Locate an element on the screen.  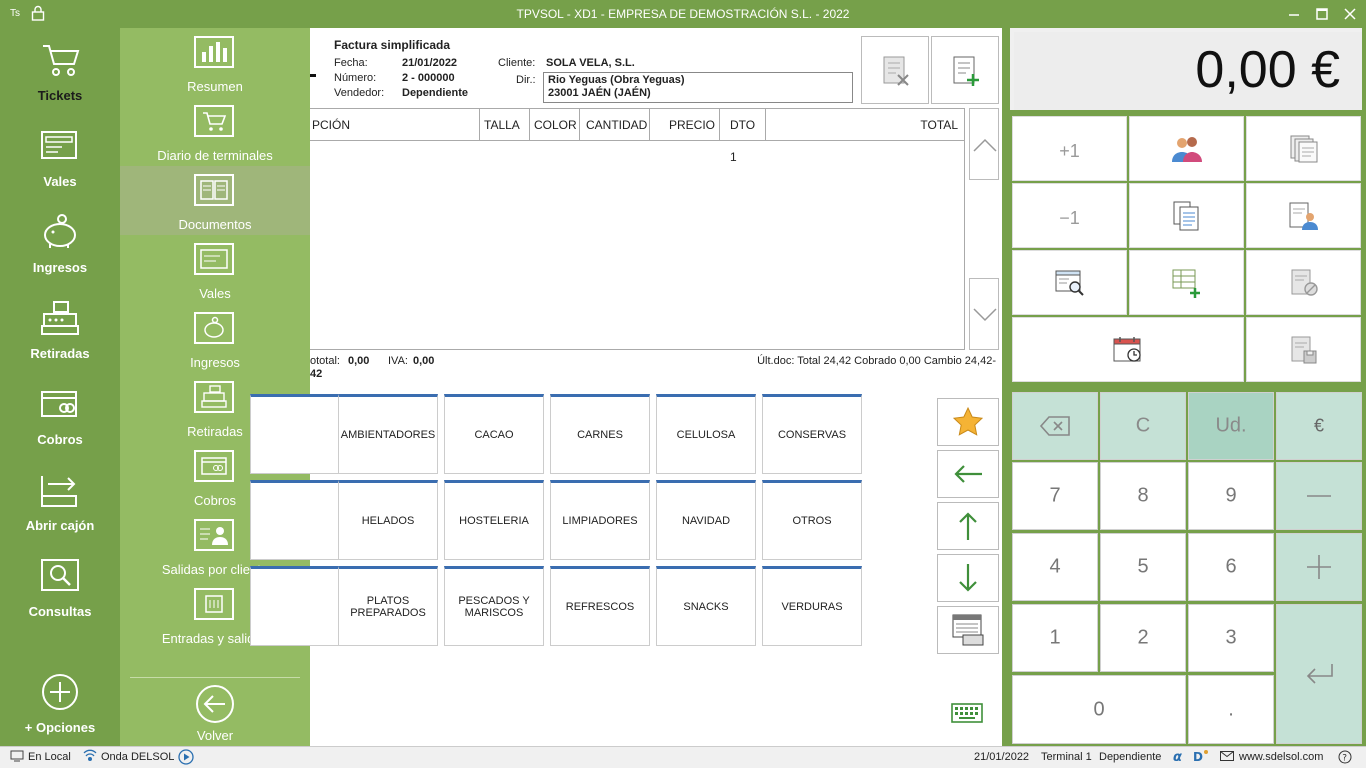
minus-key is located at coordinates (1319, 496).